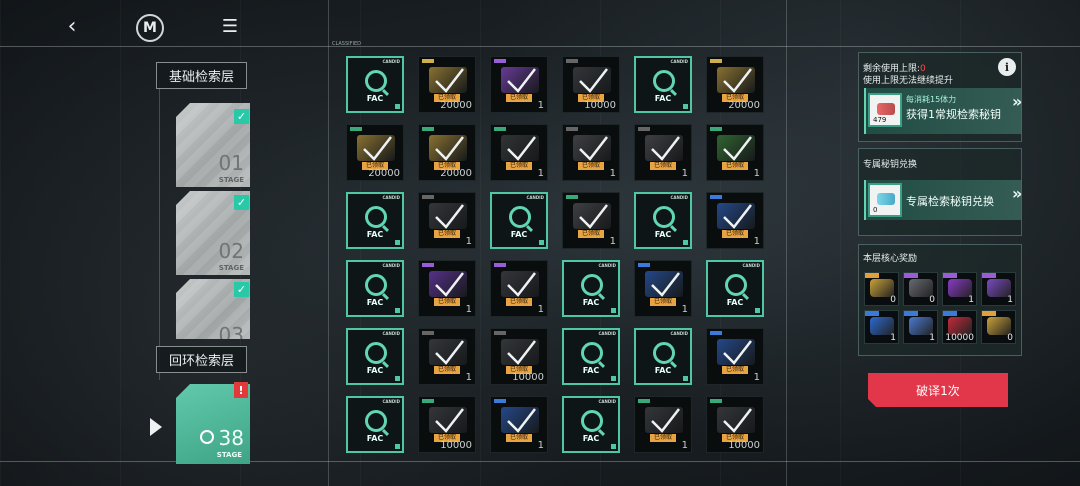 The width and height of the screenshot is (1080, 486). Describe the element at coordinates (229, 455) in the screenshot. I see `stage-label: STAGE` at that location.